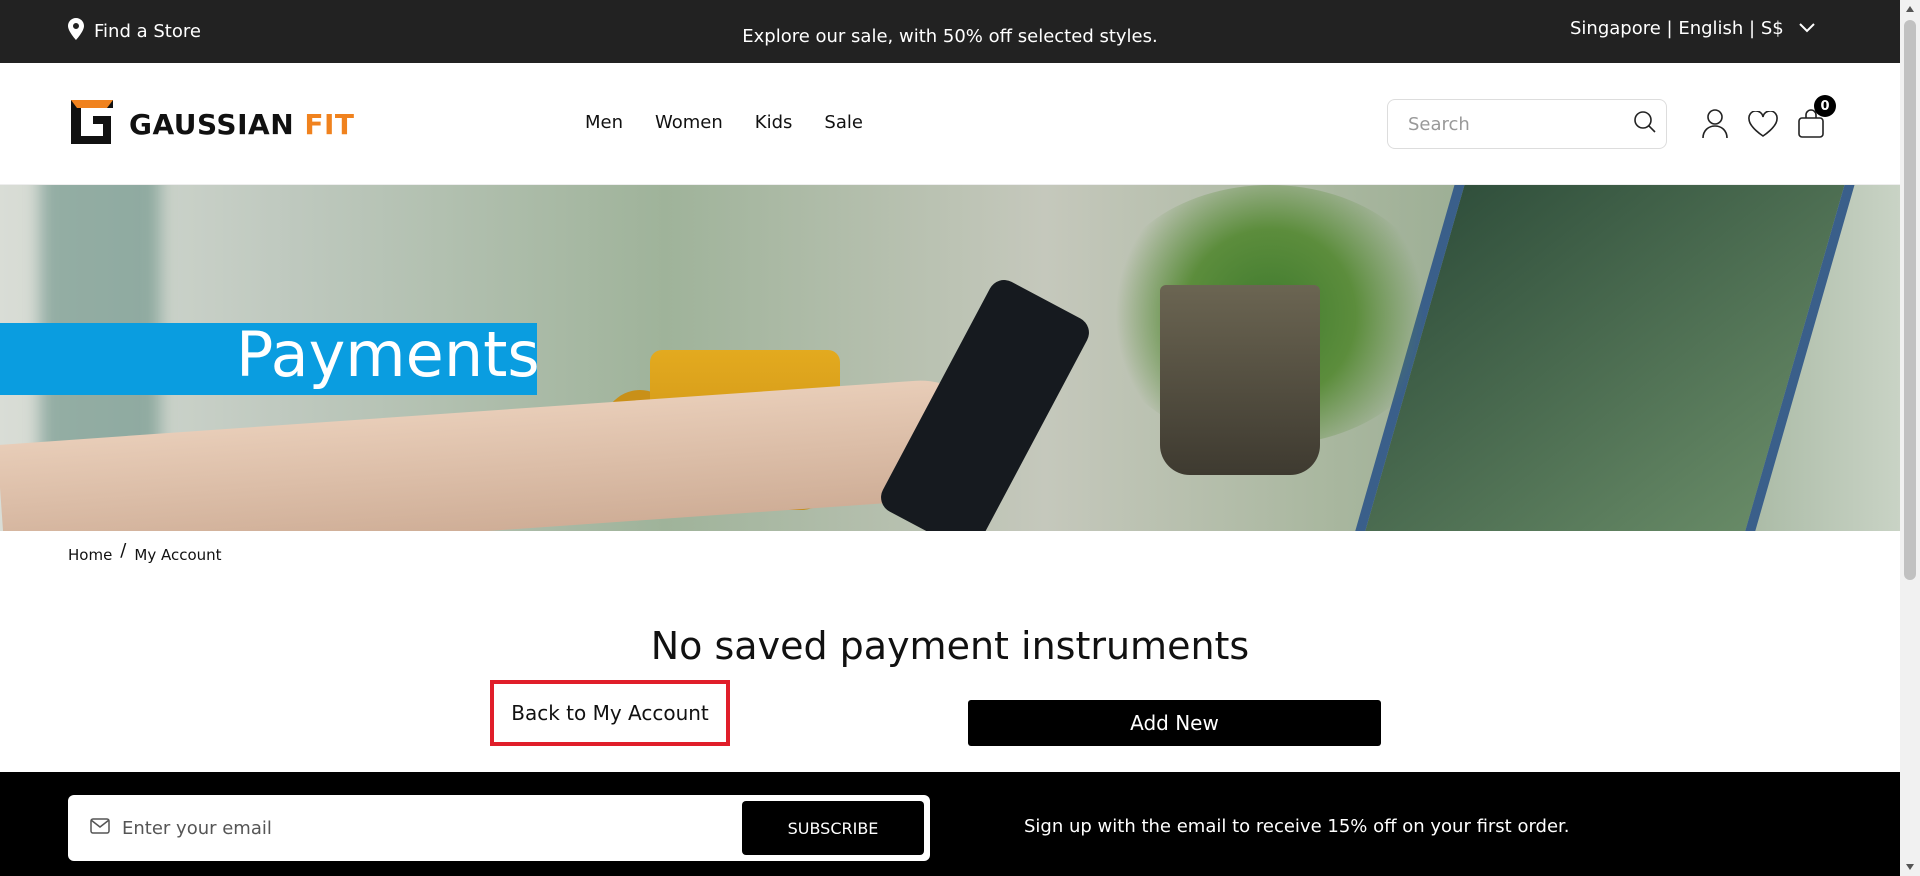 This screenshot has width=1920, height=876. Describe the element at coordinates (1174, 723) in the screenshot. I see `add-new-payment-button: Add New` at that location.